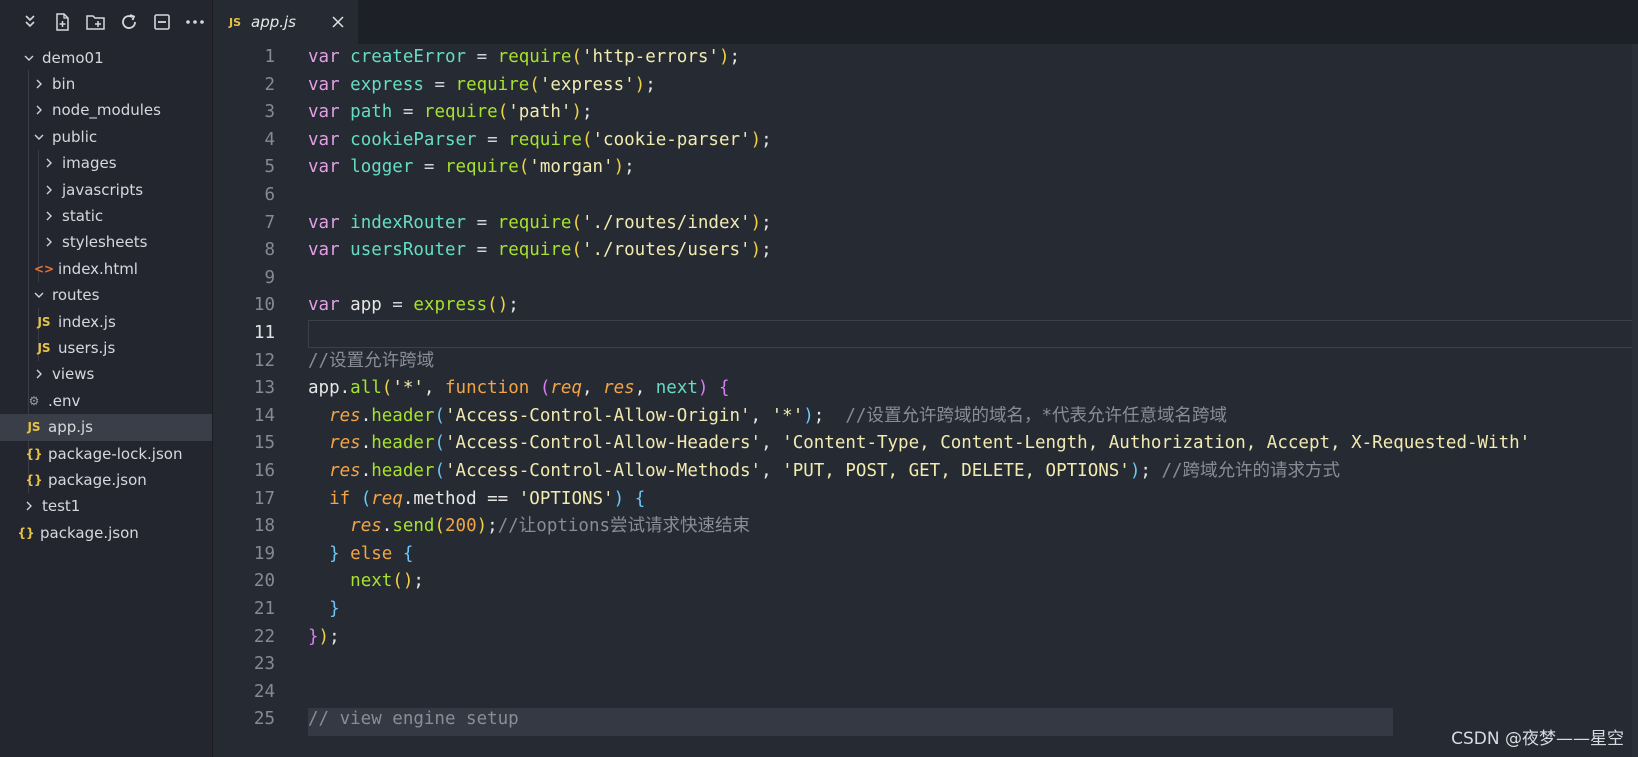 The height and width of the screenshot is (757, 1638). Describe the element at coordinates (106, 83) in the screenshot. I see `tree-folder: bin` at that location.